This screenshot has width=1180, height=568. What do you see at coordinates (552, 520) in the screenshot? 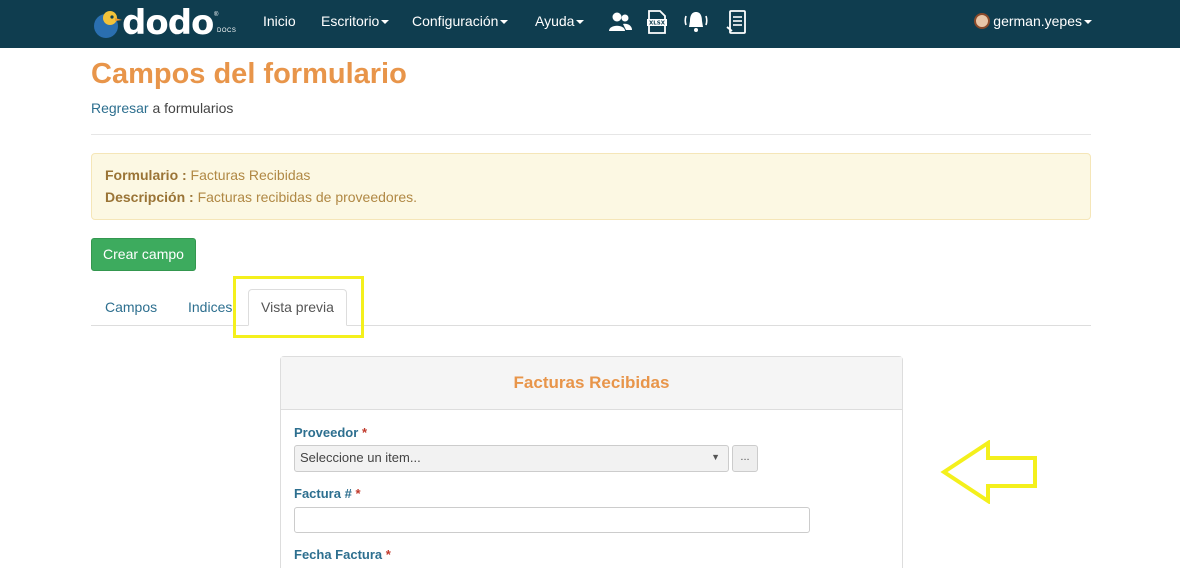
I see `factura-input` at bounding box center [552, 520].